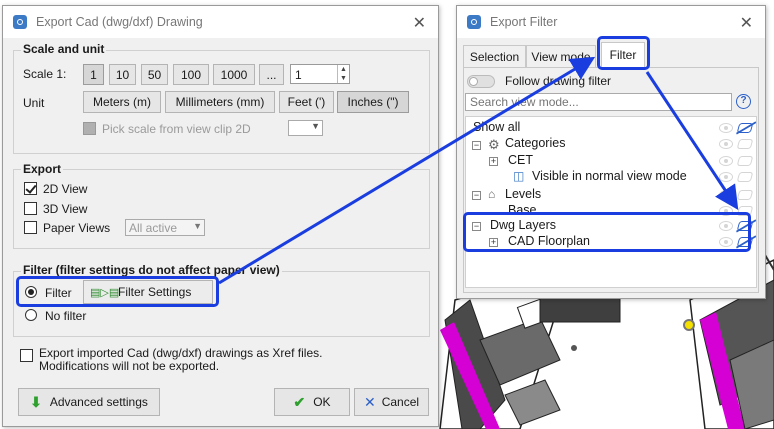  I want to click on arrow-to-dwg-layers, so click(692, 141).